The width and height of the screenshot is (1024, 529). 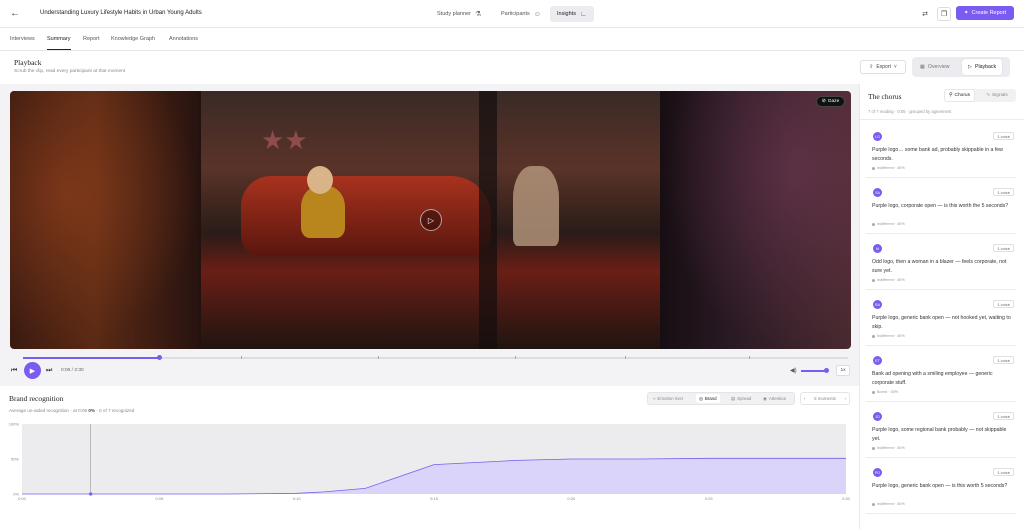 What do you see at coordinates (1000, 95) in the screenshot?
I see `signals-tab-label: Signals` at bounding box center [1000, 95].